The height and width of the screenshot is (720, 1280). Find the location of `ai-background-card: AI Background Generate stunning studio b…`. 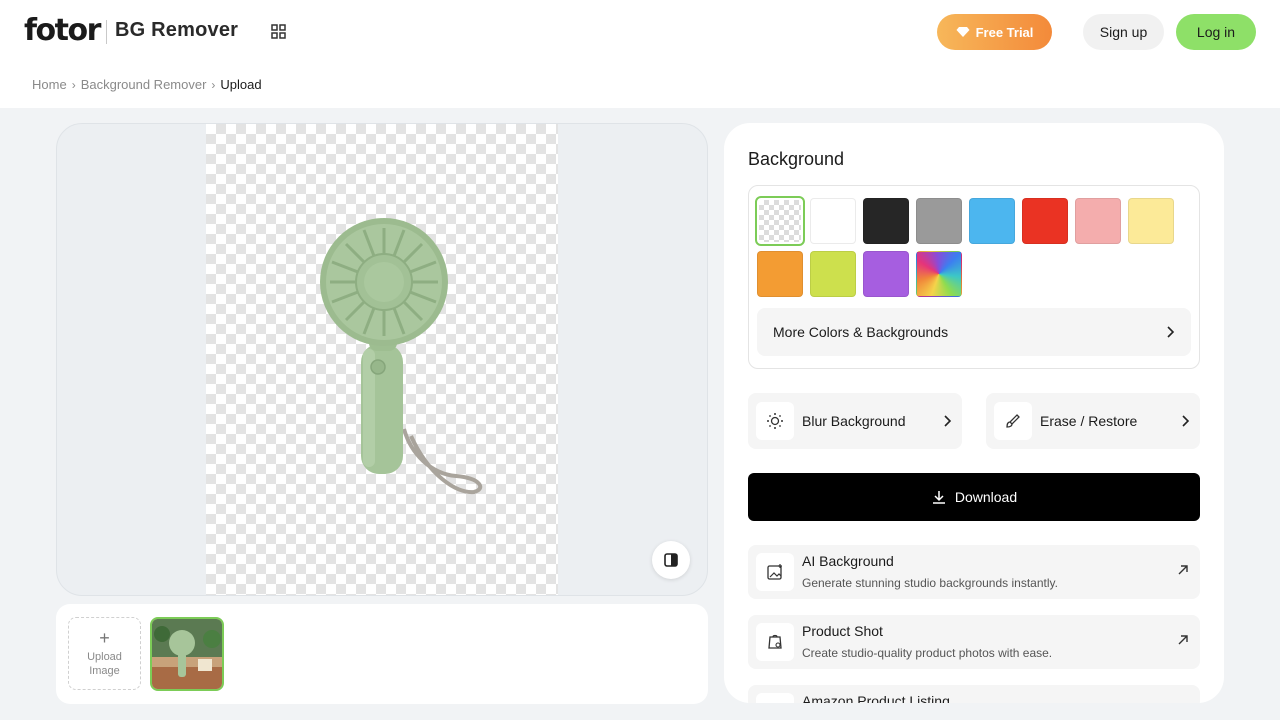

ai-background-card: AI Background Generate stunning studio b… is located at coordinates (974, 572).